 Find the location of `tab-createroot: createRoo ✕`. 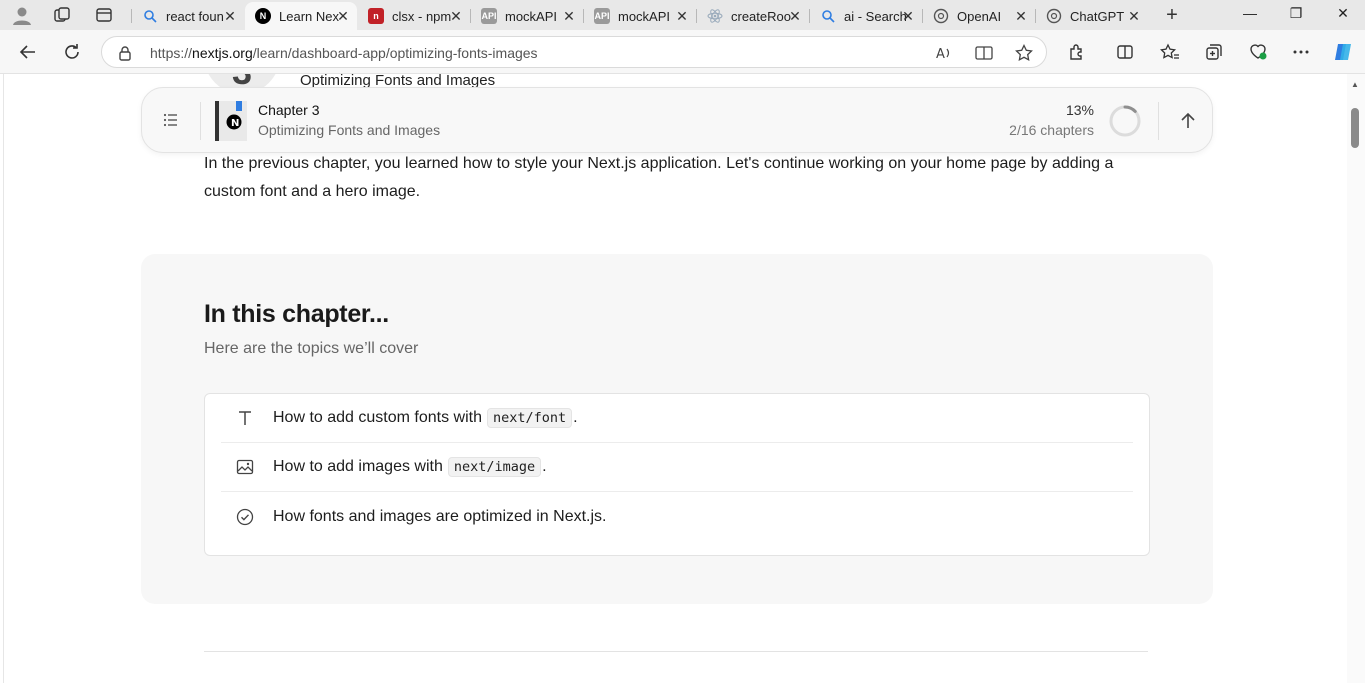

tab-createroot: createRoo ✕ is located at coordinates (753, 16).